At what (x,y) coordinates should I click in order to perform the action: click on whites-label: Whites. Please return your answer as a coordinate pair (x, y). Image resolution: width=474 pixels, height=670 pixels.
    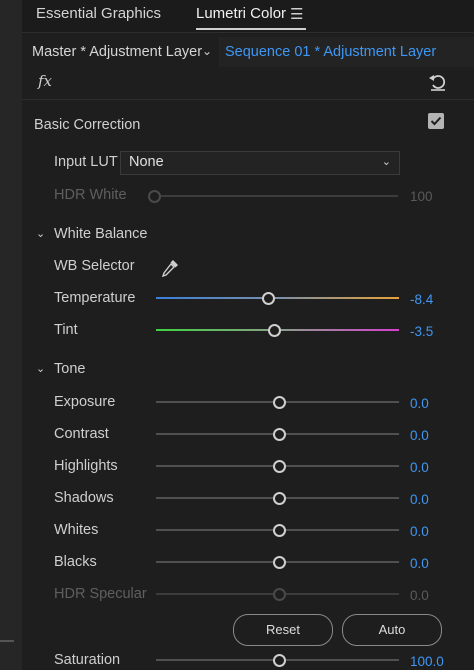
    Looking at the image, I should click on (76, 530).